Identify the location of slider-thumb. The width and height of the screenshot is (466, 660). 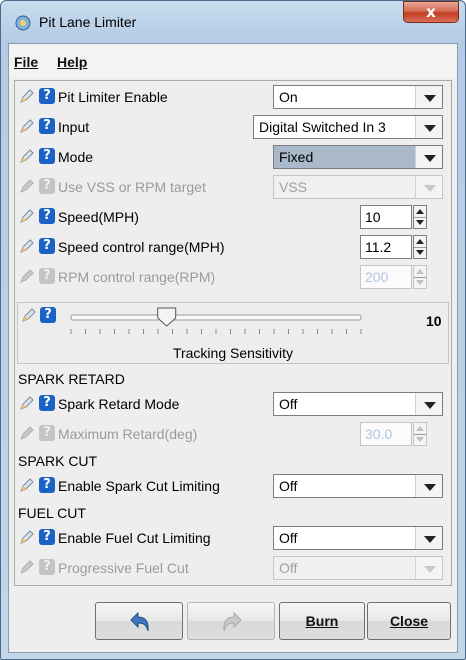
(167, 317).